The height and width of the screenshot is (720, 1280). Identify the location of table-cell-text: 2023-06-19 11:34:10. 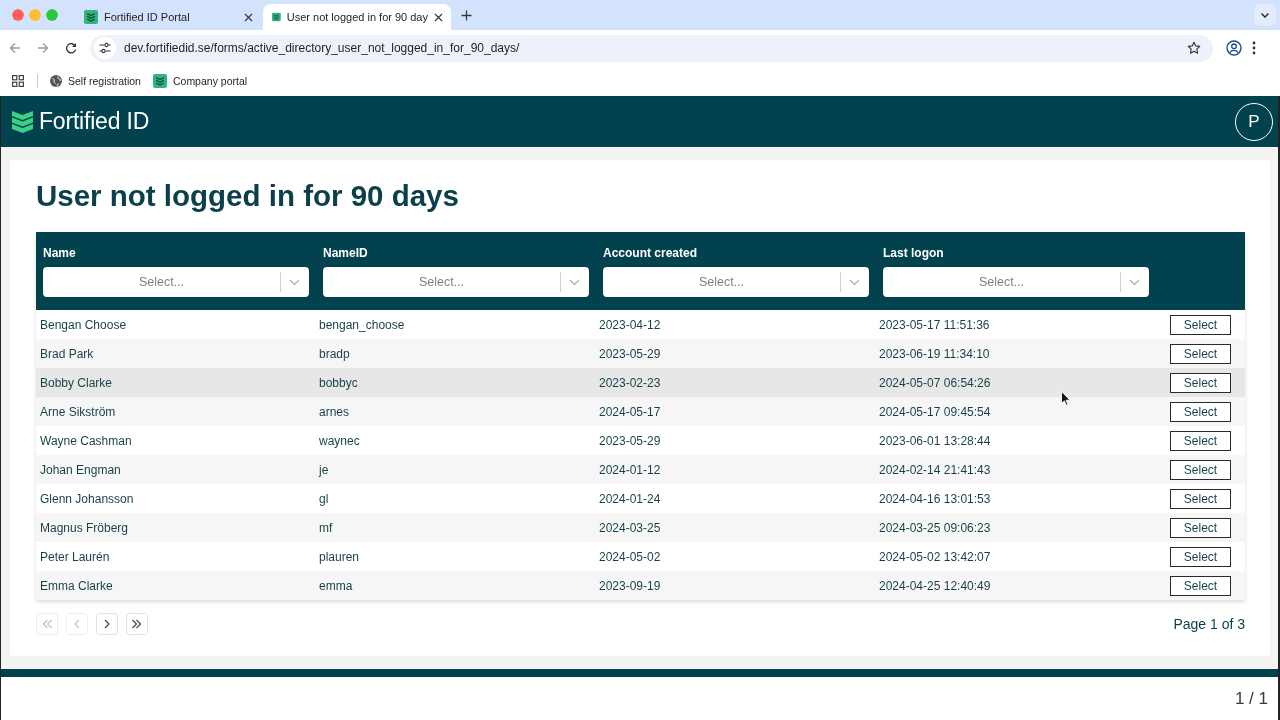
(934, 353).